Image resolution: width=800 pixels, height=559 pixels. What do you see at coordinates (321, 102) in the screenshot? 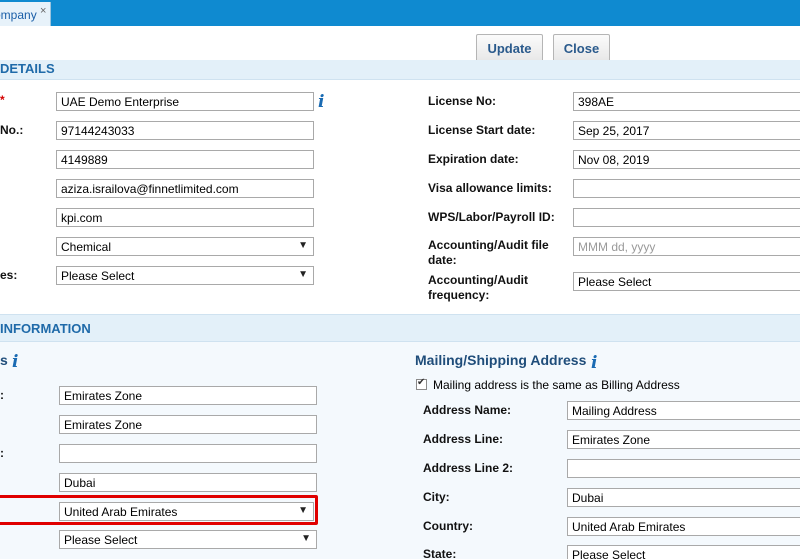
I see `company-name-info-icon: i` at bounding box center [321, 102].